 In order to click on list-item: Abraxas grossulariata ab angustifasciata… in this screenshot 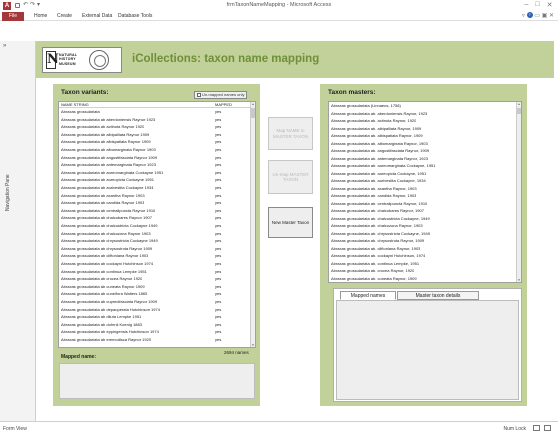, I will do `click(157, 158)`.